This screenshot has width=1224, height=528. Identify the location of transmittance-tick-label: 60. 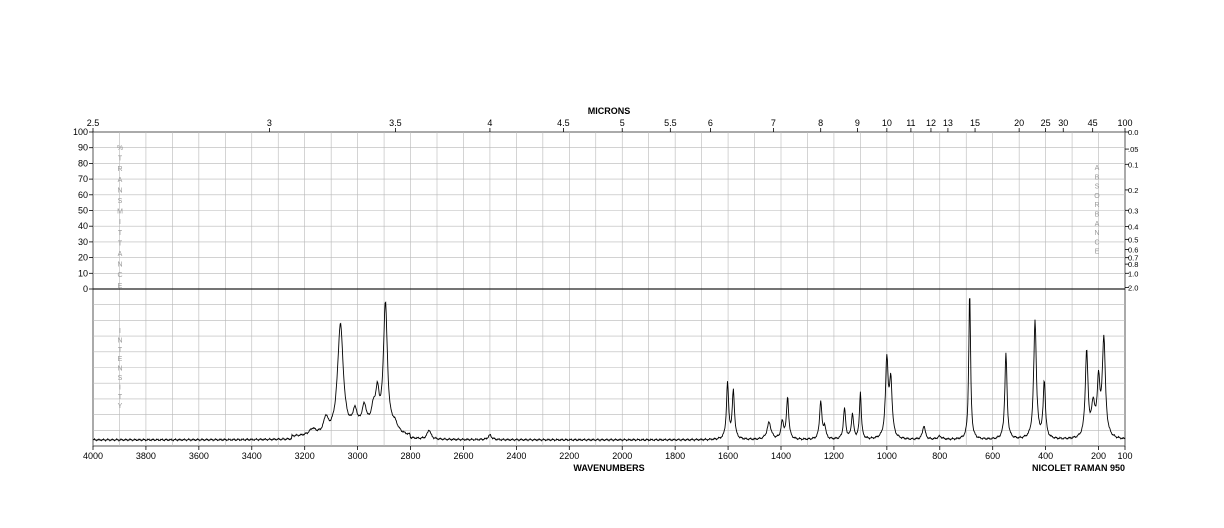
(83, 195).